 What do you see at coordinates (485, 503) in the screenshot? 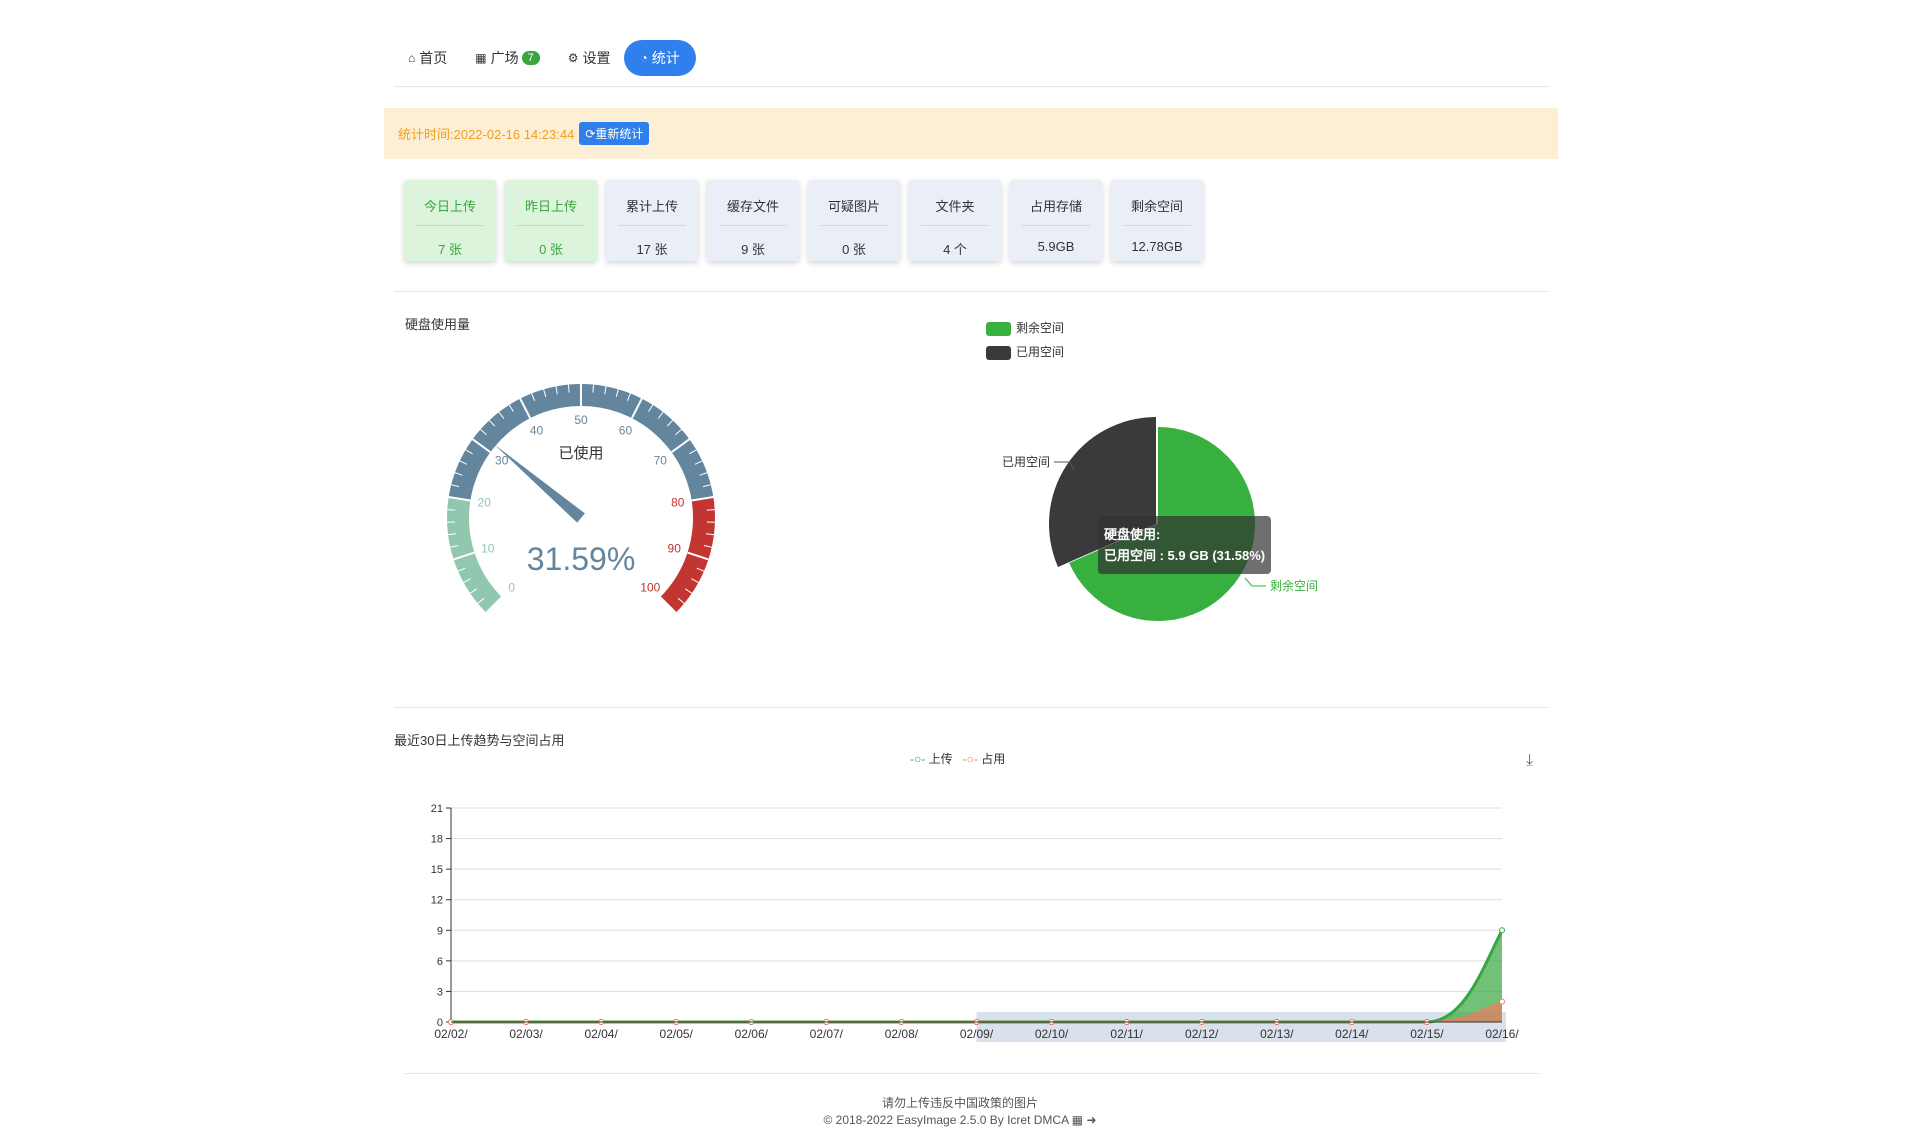
I see `gauge-tick-label: 20` at bounding box center [485, 503].